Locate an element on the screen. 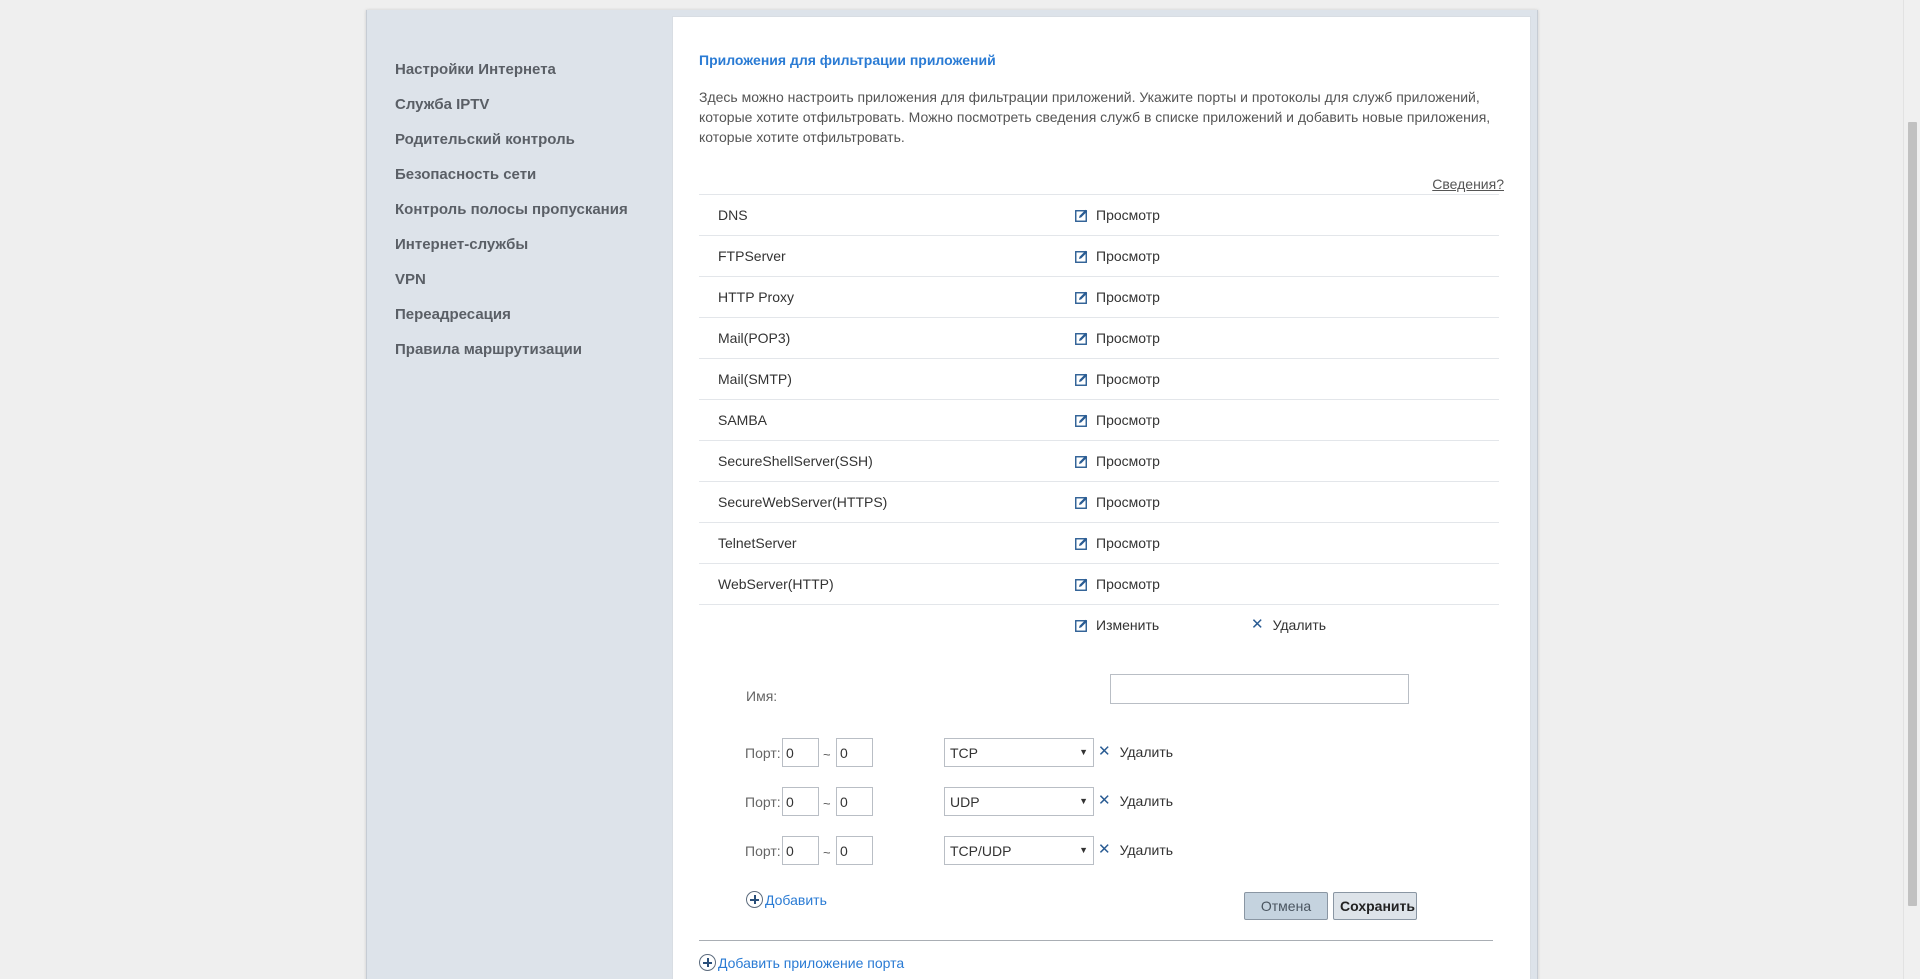 Image resolution: width=1920 pixels, height=979 pixels. edit-button: Изменить is located at coordinates (1117, 625).